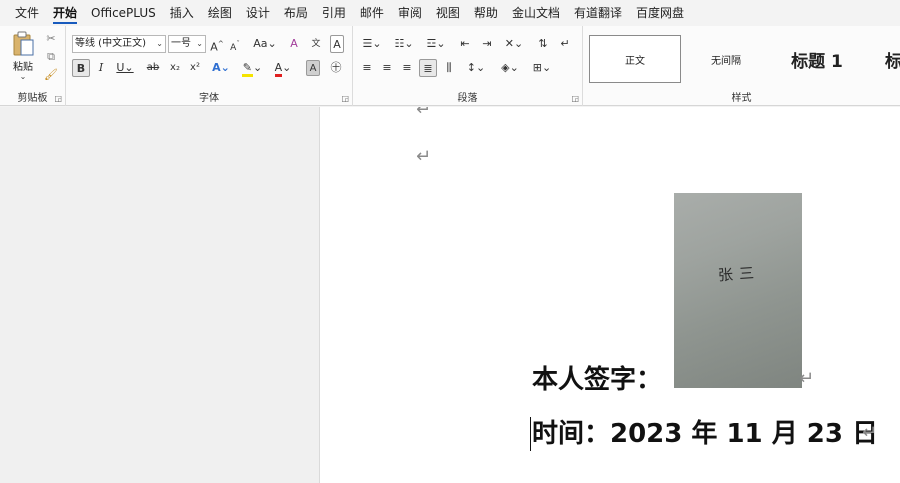  I want to click on subscript-button: x₂, so click(175, 68).